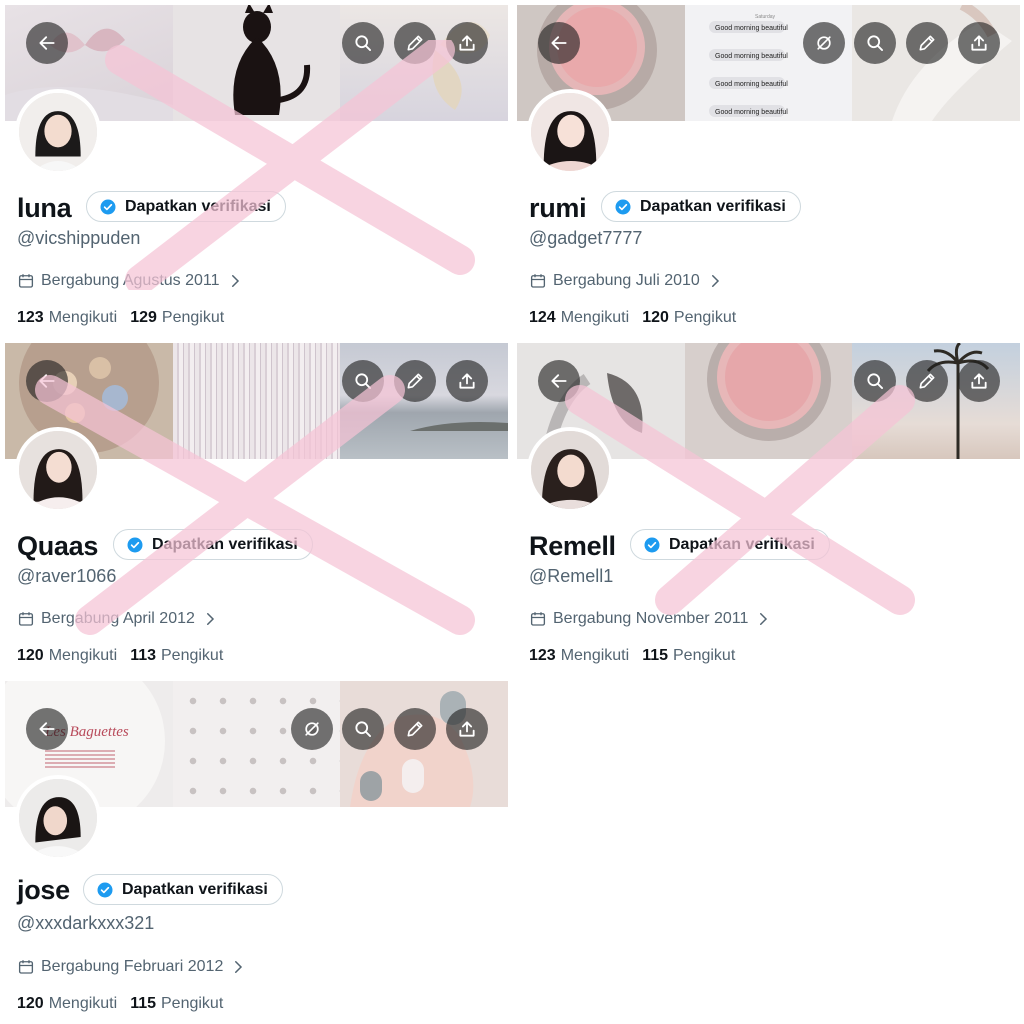  Describe the element at coordinates (120, 656) in the screenshot. I see `follow-stats: 120 Mengikuti 113 Pengikut` at that location.